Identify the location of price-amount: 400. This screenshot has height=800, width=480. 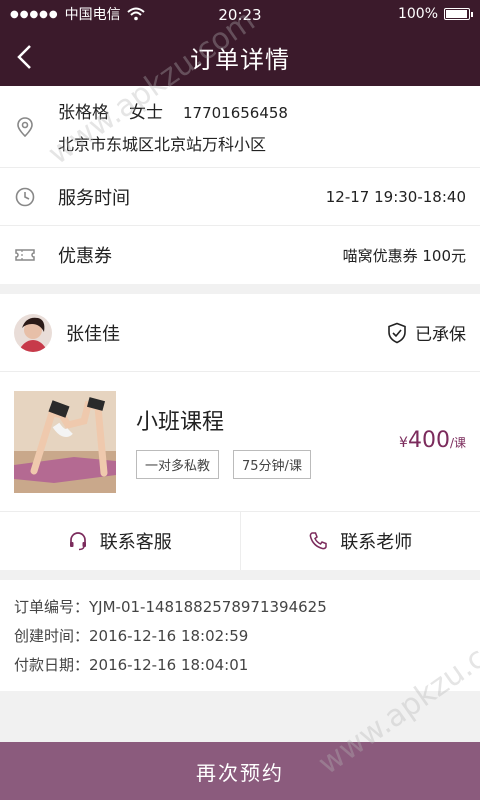
(428, 440).